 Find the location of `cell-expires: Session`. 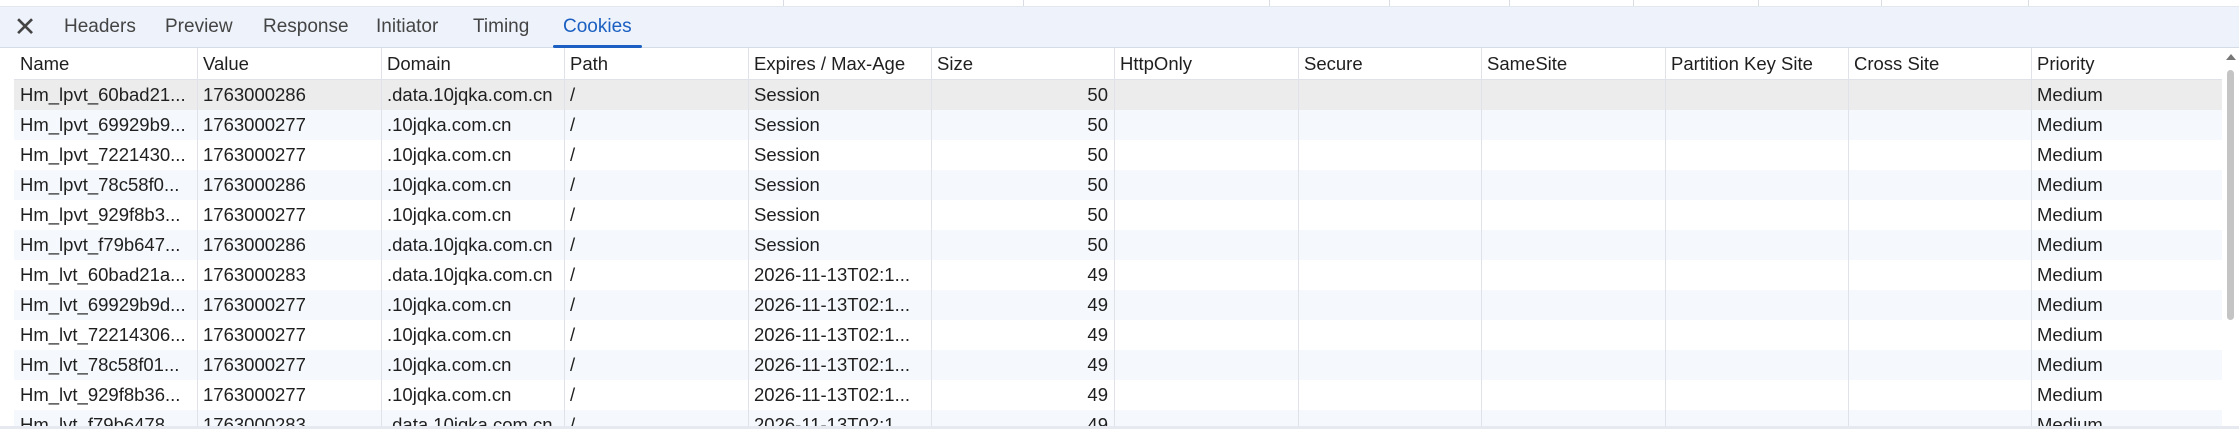

cell-expires: Session is located at coordinates (787, 154).